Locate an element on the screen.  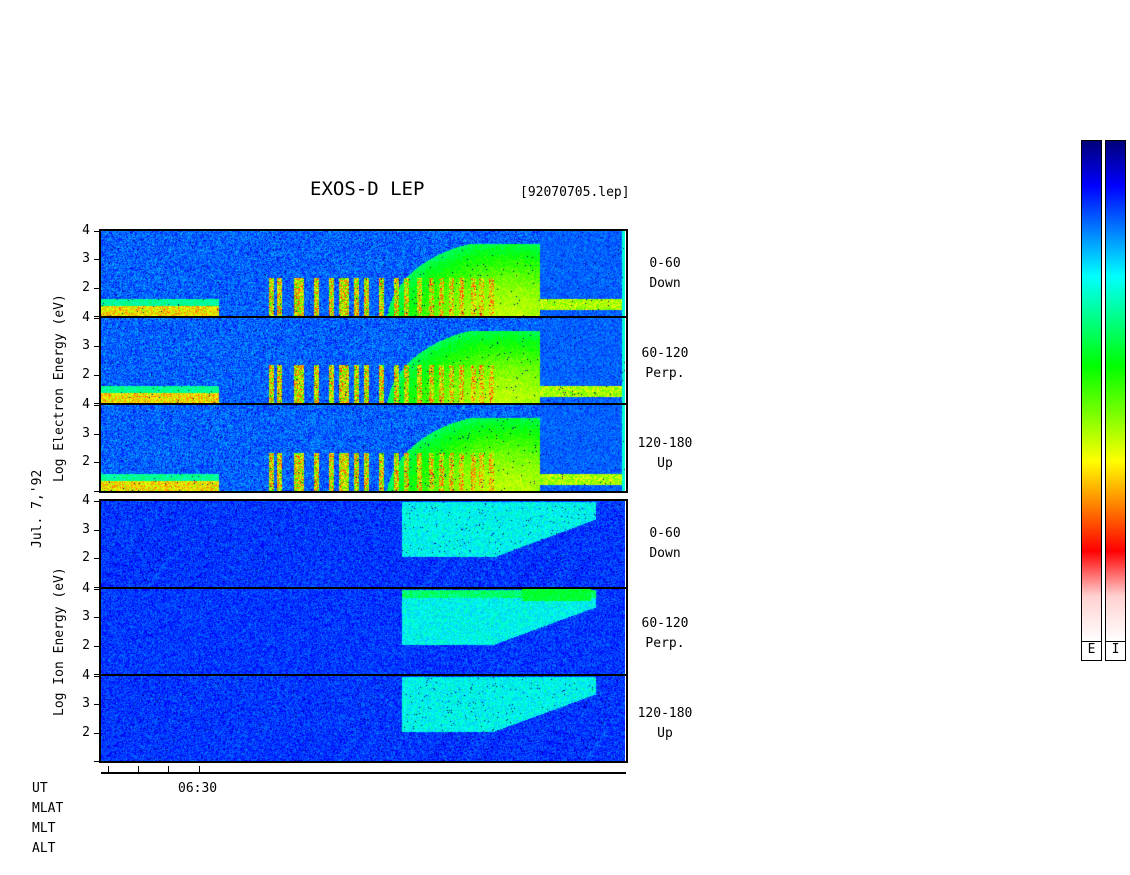
colorbar-electron is located at coordinates (1091, 391).